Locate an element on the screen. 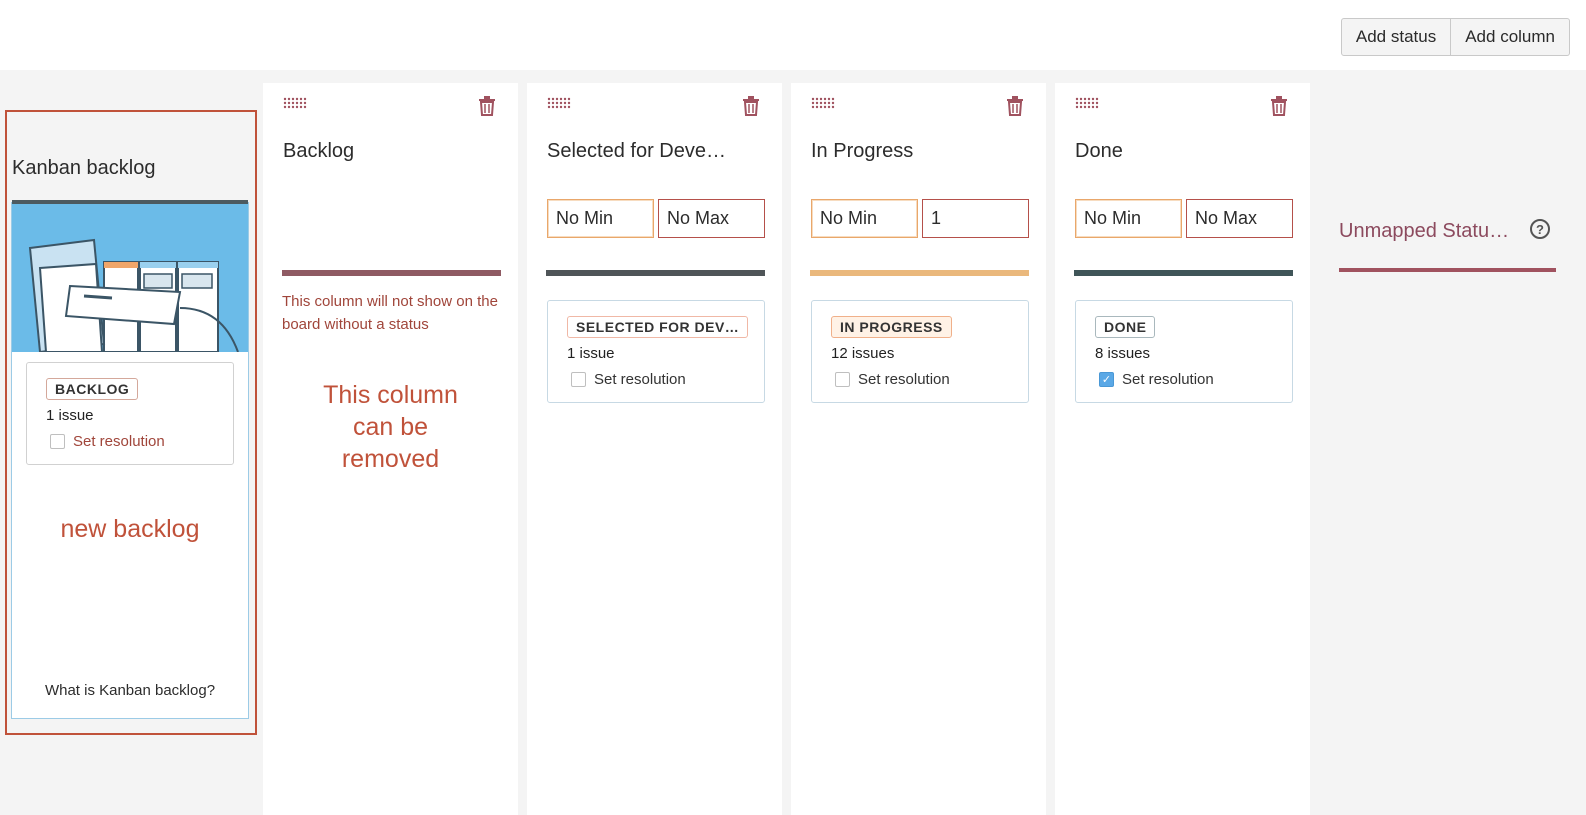 The image size is (1586, 815). status-lozenge: BACKLOG is located at coordinates (92, 389).